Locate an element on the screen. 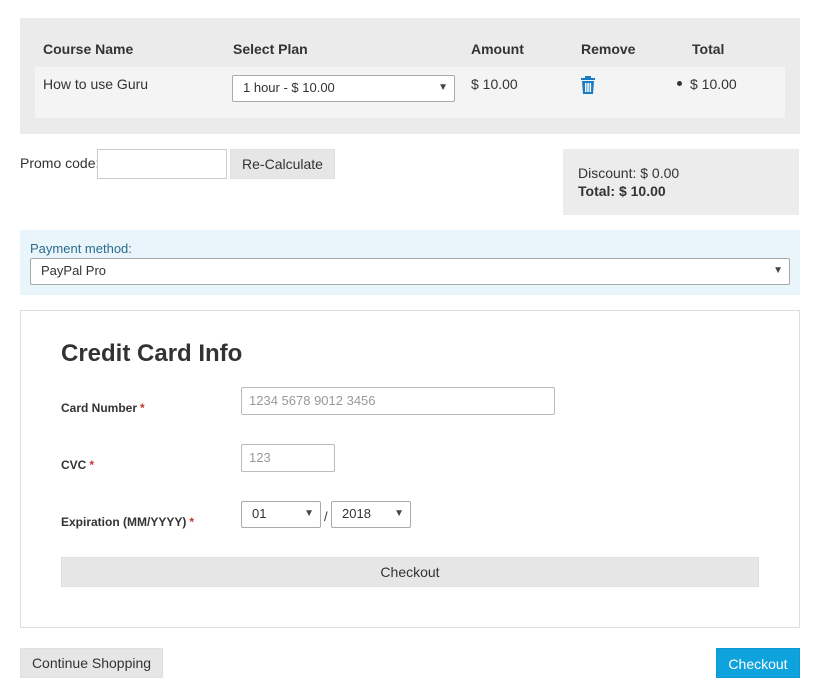 The image size is (823, 700). course-name-cell: How to use Guru is located at coordinates (96, 84).